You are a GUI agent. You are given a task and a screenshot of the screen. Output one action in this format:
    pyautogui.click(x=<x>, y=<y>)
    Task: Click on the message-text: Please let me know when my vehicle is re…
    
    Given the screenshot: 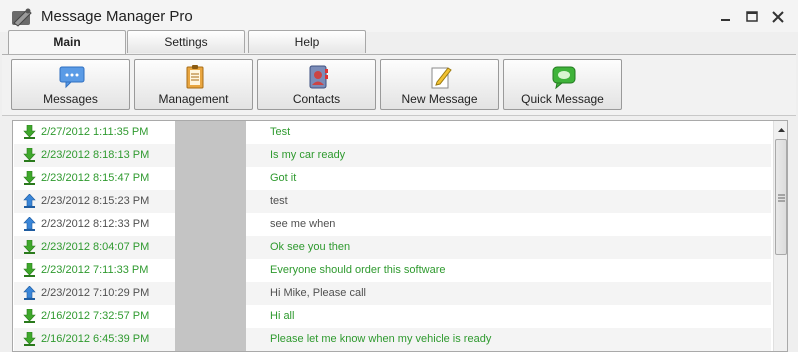 What is the action you would take?
    pyautogui.click(x=381, y=339)
    